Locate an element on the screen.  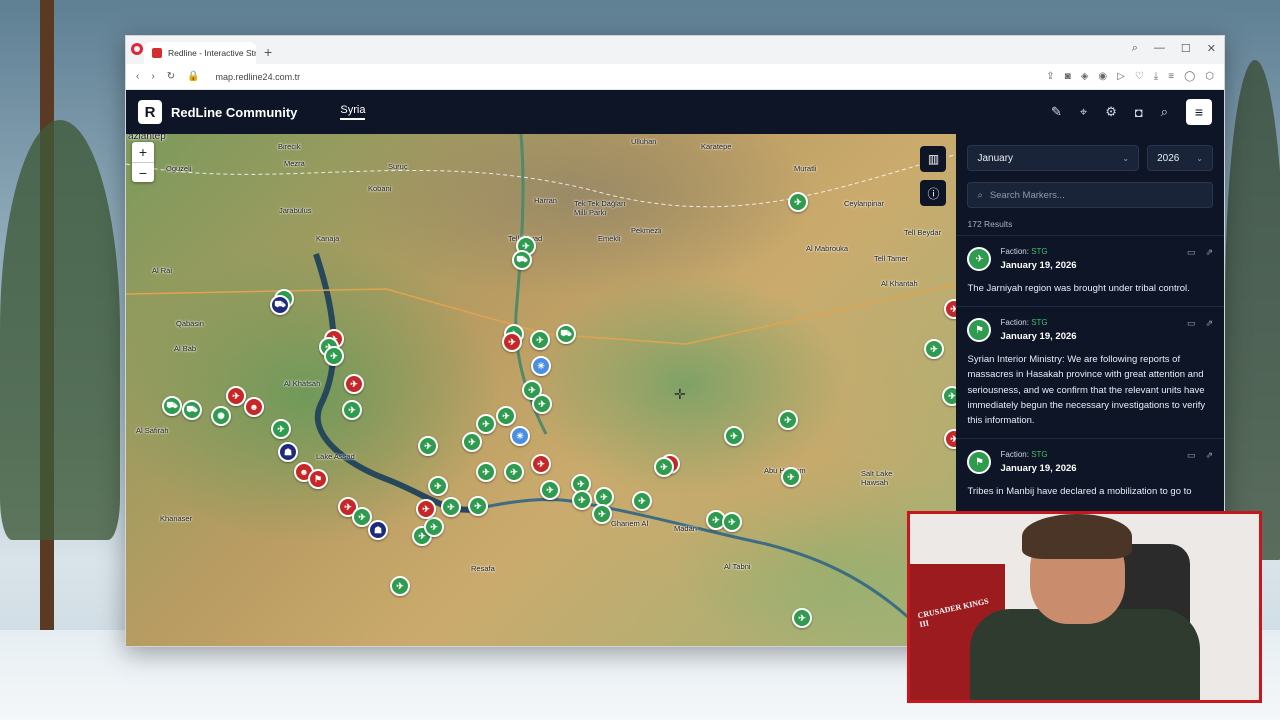
location-pin-icon: ⌖ is located at coordinates (1083, 112).